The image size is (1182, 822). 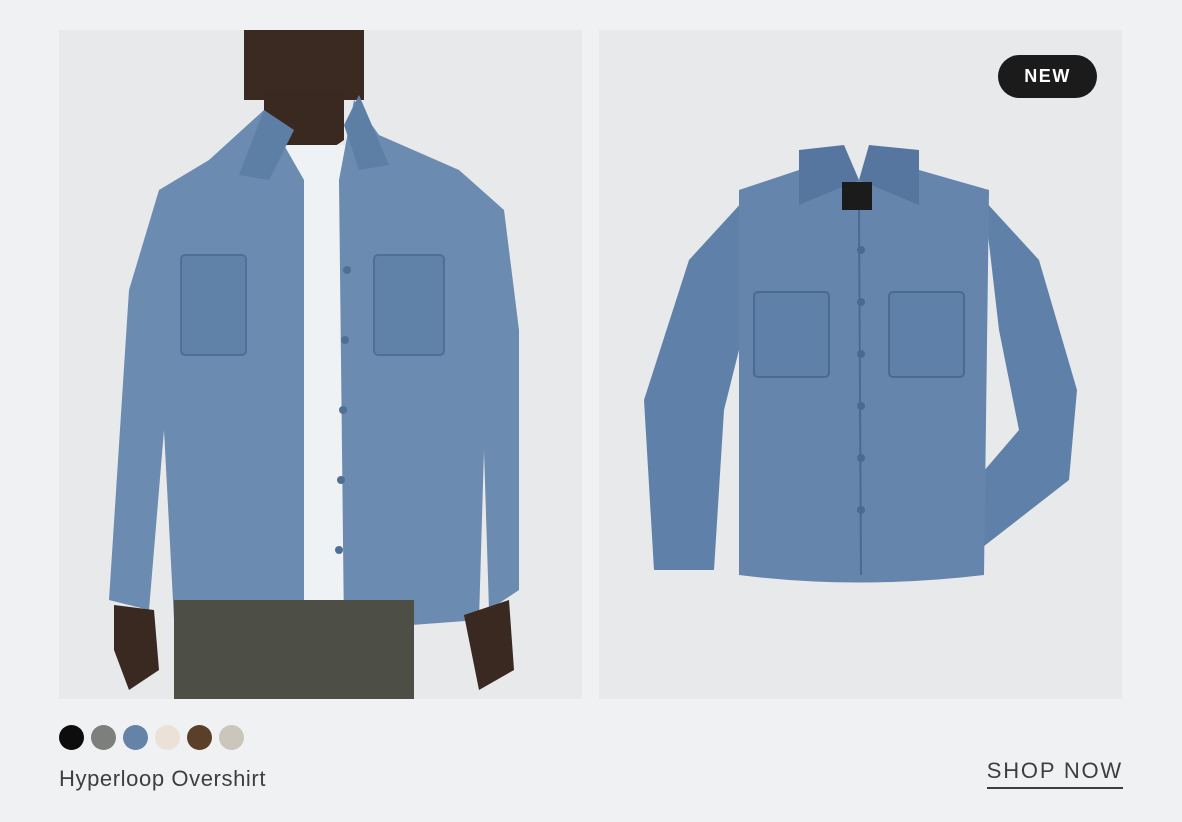 I want to click on product-name: Hyperloop Overshirt, so click(x=162, y=779).